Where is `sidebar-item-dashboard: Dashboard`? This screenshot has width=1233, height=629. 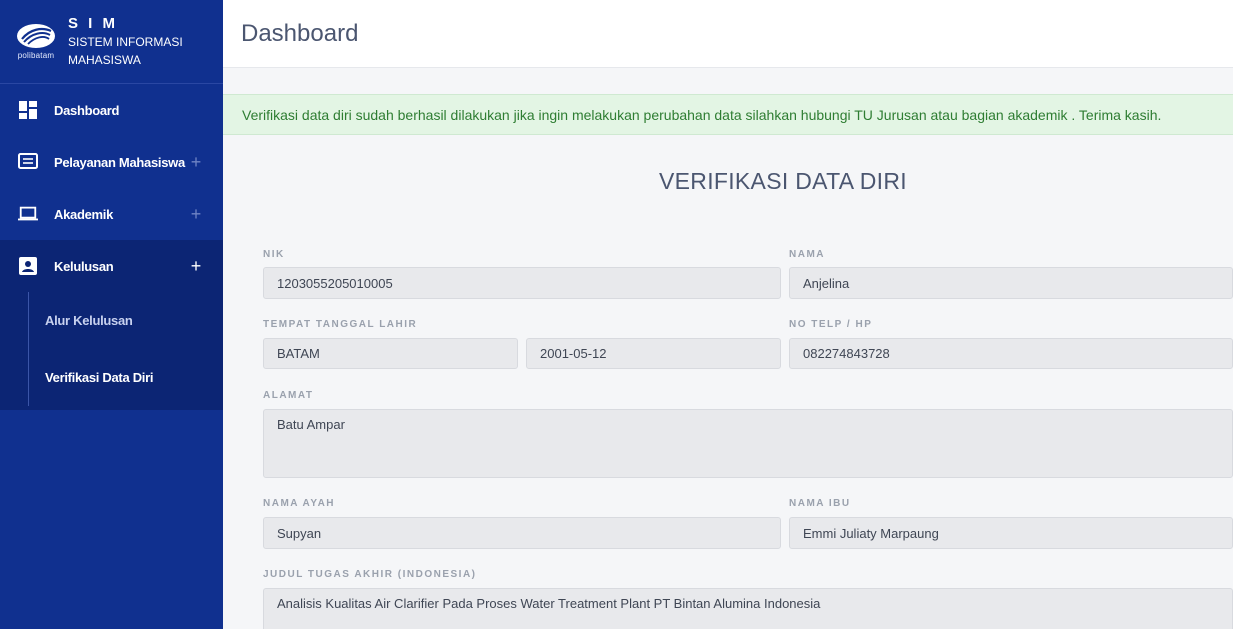
sidebar-item-dashboard: Dashboard is located at coordinates (111, 110).